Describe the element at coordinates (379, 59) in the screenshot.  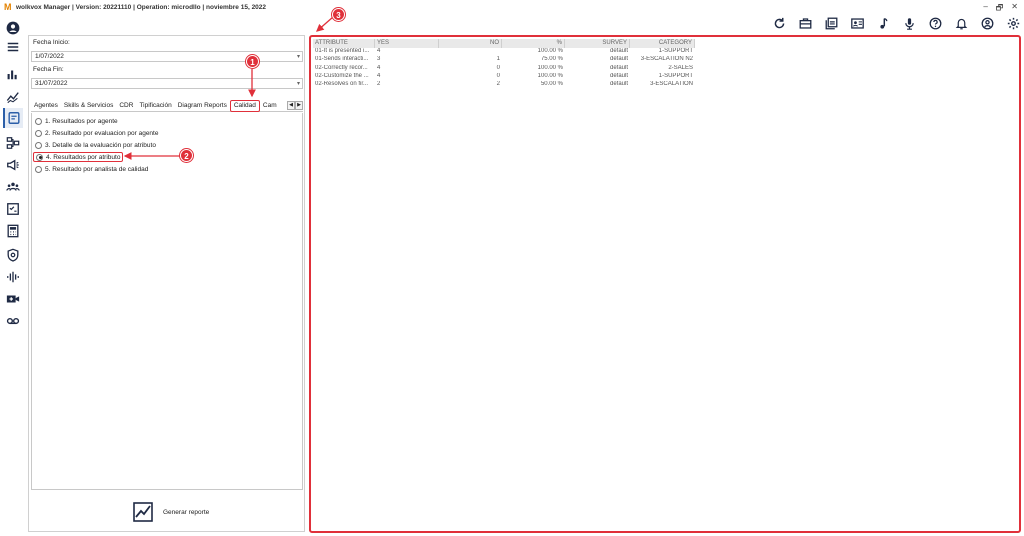
I see `cell-yes: 3` at that location.